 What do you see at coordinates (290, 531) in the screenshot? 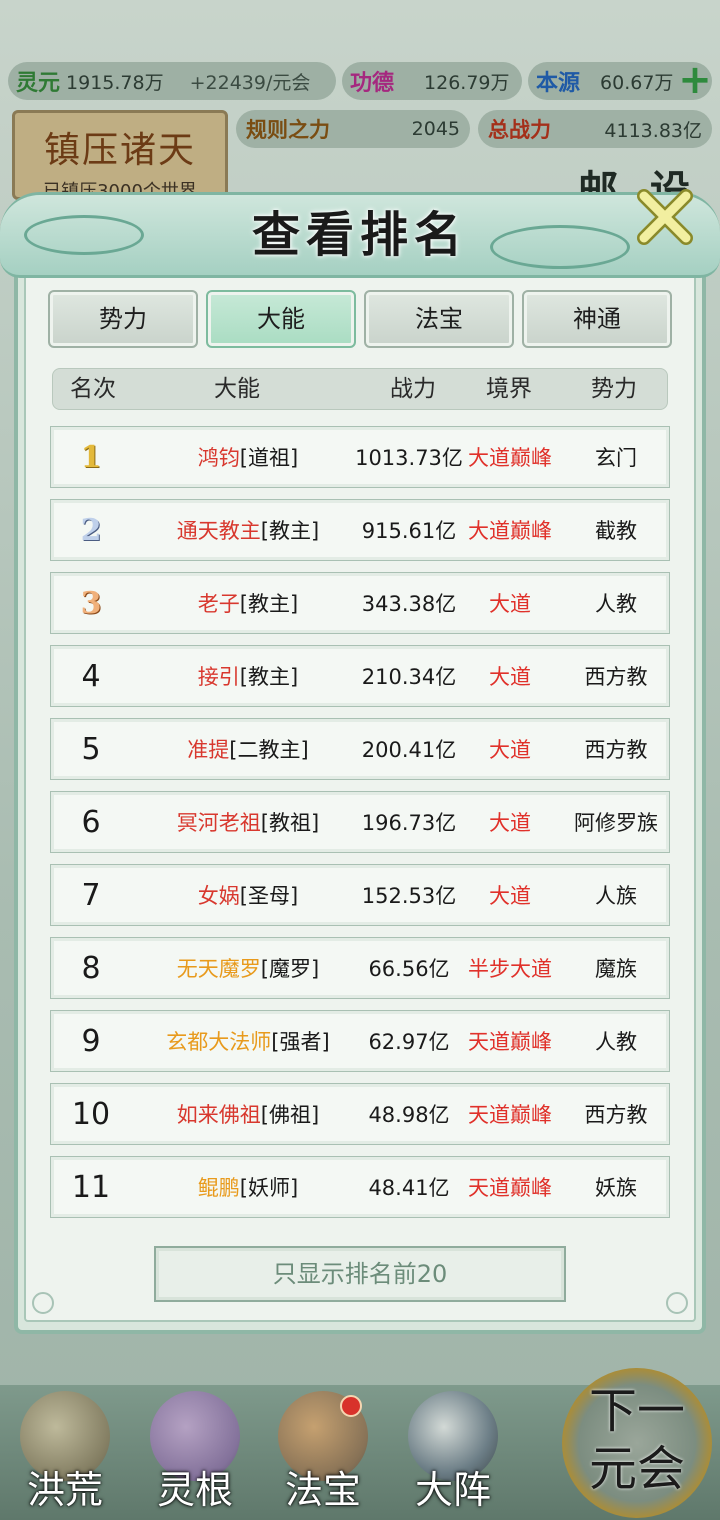
I see `cultivator-title: [教主]` at bounding box center [290, 531].